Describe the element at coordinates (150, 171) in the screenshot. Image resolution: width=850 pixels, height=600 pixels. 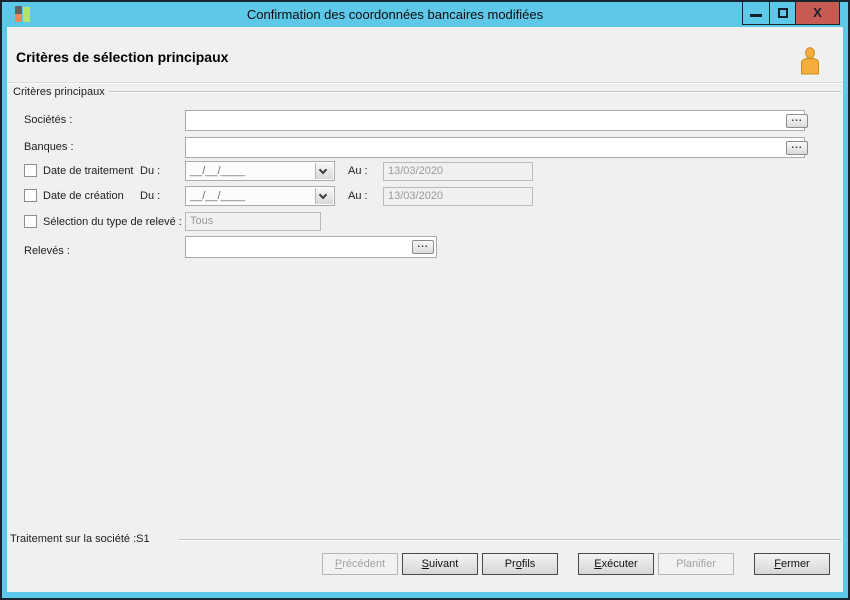
I see `date-traitement-du-label: Du :` at that location.